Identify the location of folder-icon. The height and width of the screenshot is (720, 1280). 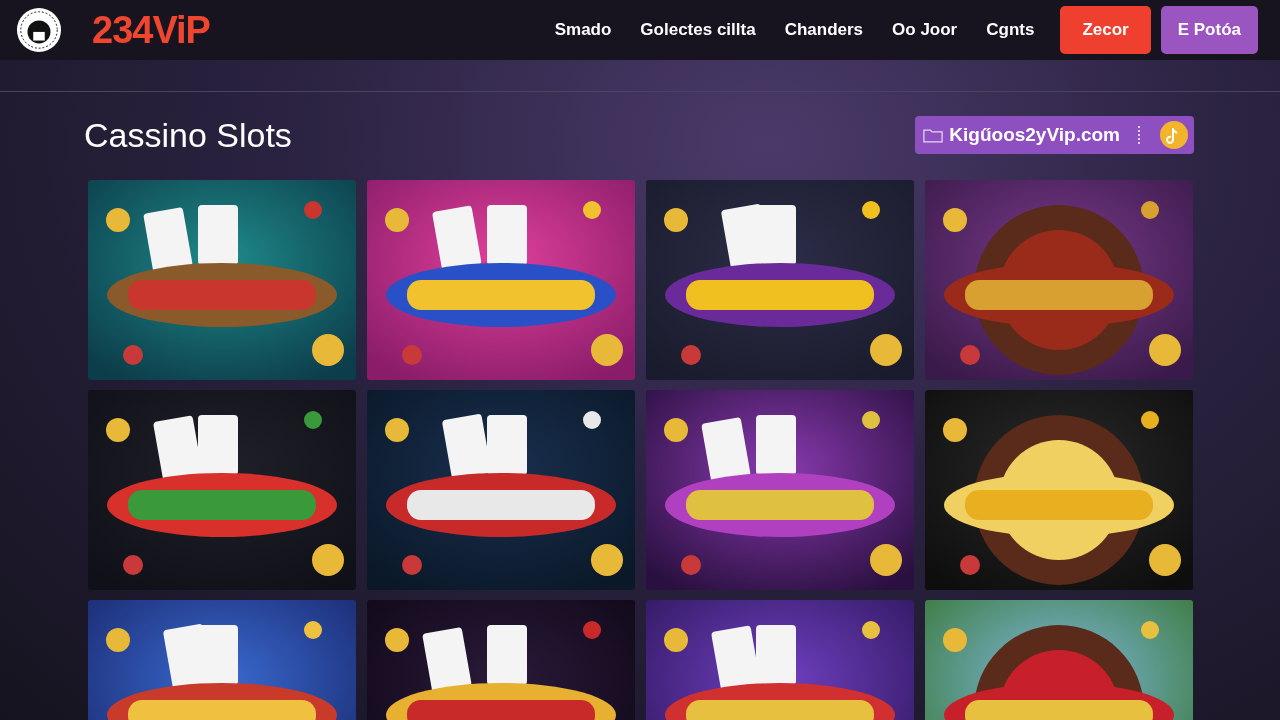
(933, 135).